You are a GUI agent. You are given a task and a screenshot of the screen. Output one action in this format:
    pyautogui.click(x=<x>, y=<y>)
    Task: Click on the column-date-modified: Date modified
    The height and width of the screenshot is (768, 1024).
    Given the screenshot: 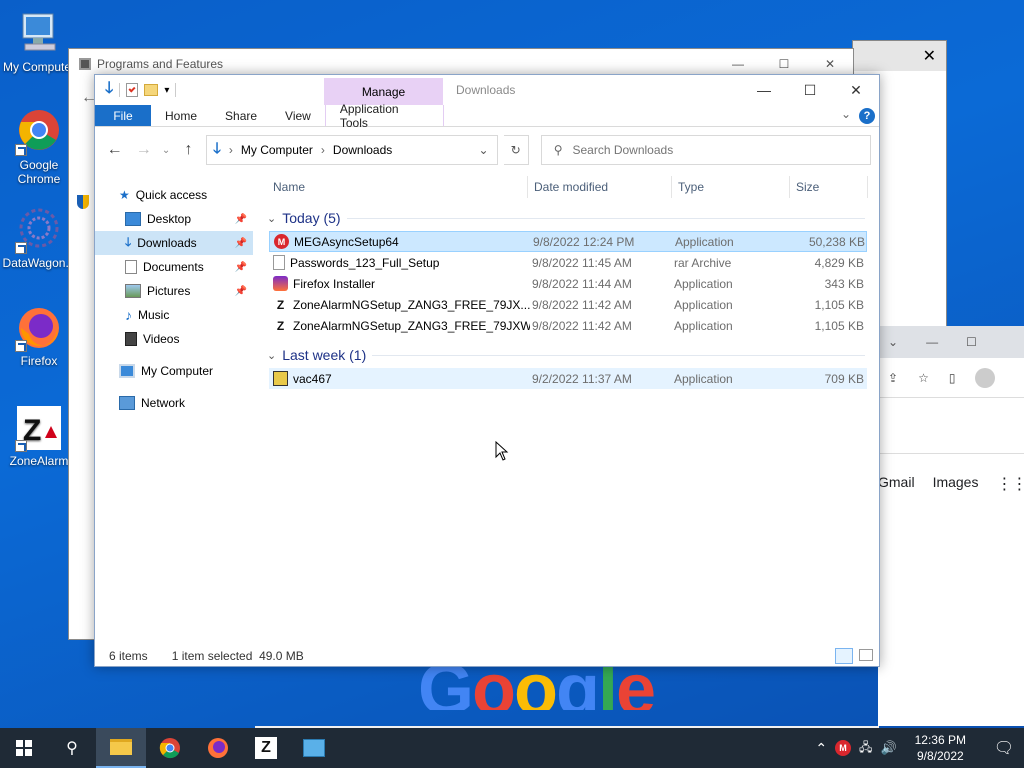 What is the action you would take?
    pyautogui.click(x=600, y=187)
    